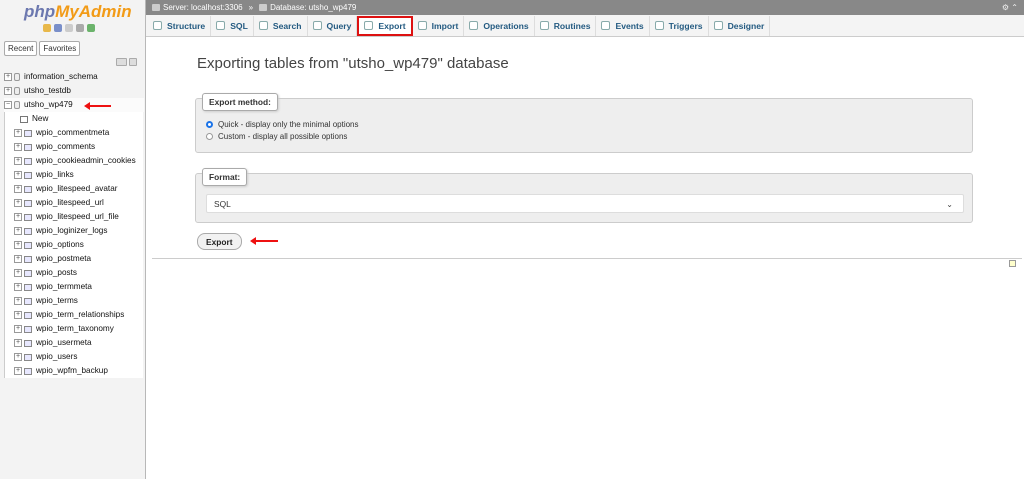 The image size is (1024, 479). What do you see at coordinates (60, 48) in the screenshot?
I see `tab-favorites: Favorites` at bounding box center [60, 48].